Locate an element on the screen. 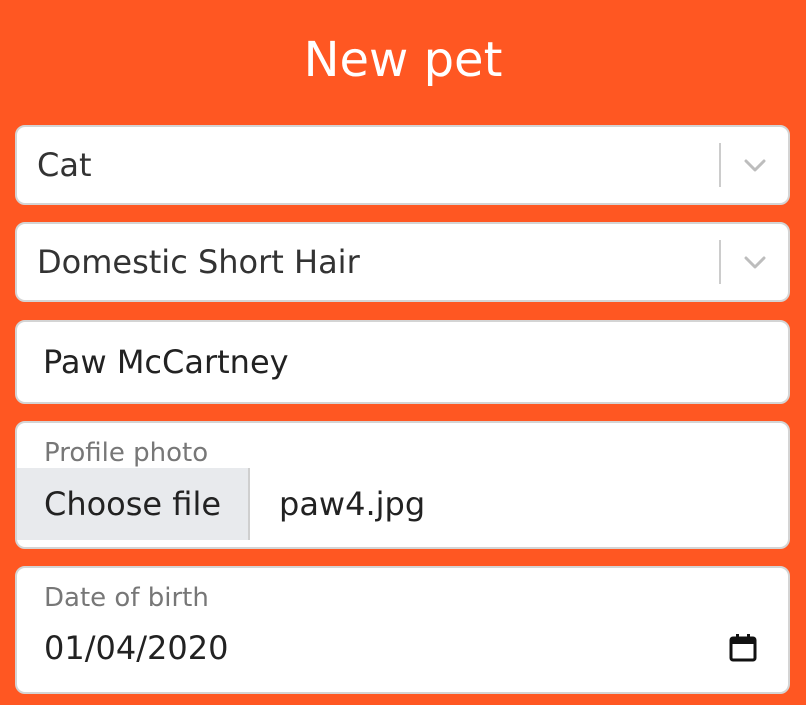  calendar-icon is located at coordinates (743, 648).